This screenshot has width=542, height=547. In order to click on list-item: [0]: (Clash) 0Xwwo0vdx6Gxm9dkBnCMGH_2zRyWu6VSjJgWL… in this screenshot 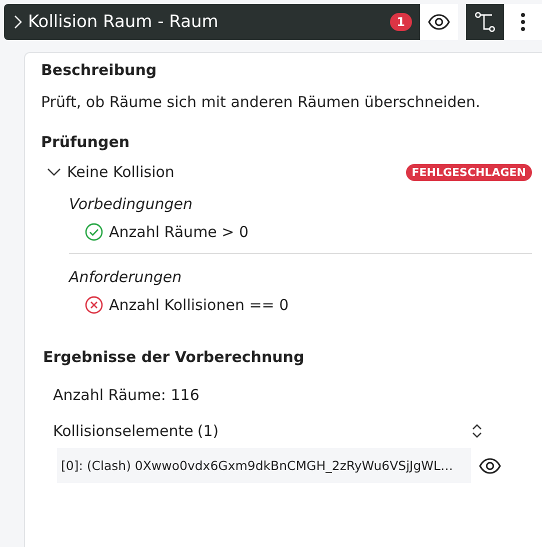, I will do `click(264, 465)`.